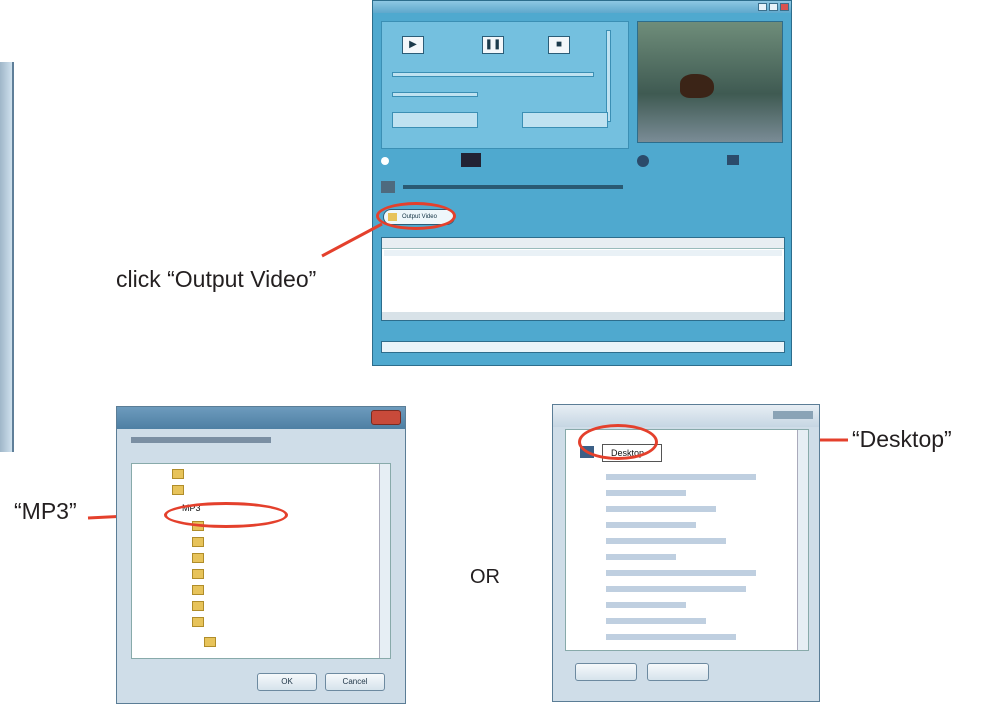  I want to click on mp3-callout: “MP3”, so click(45, 511).